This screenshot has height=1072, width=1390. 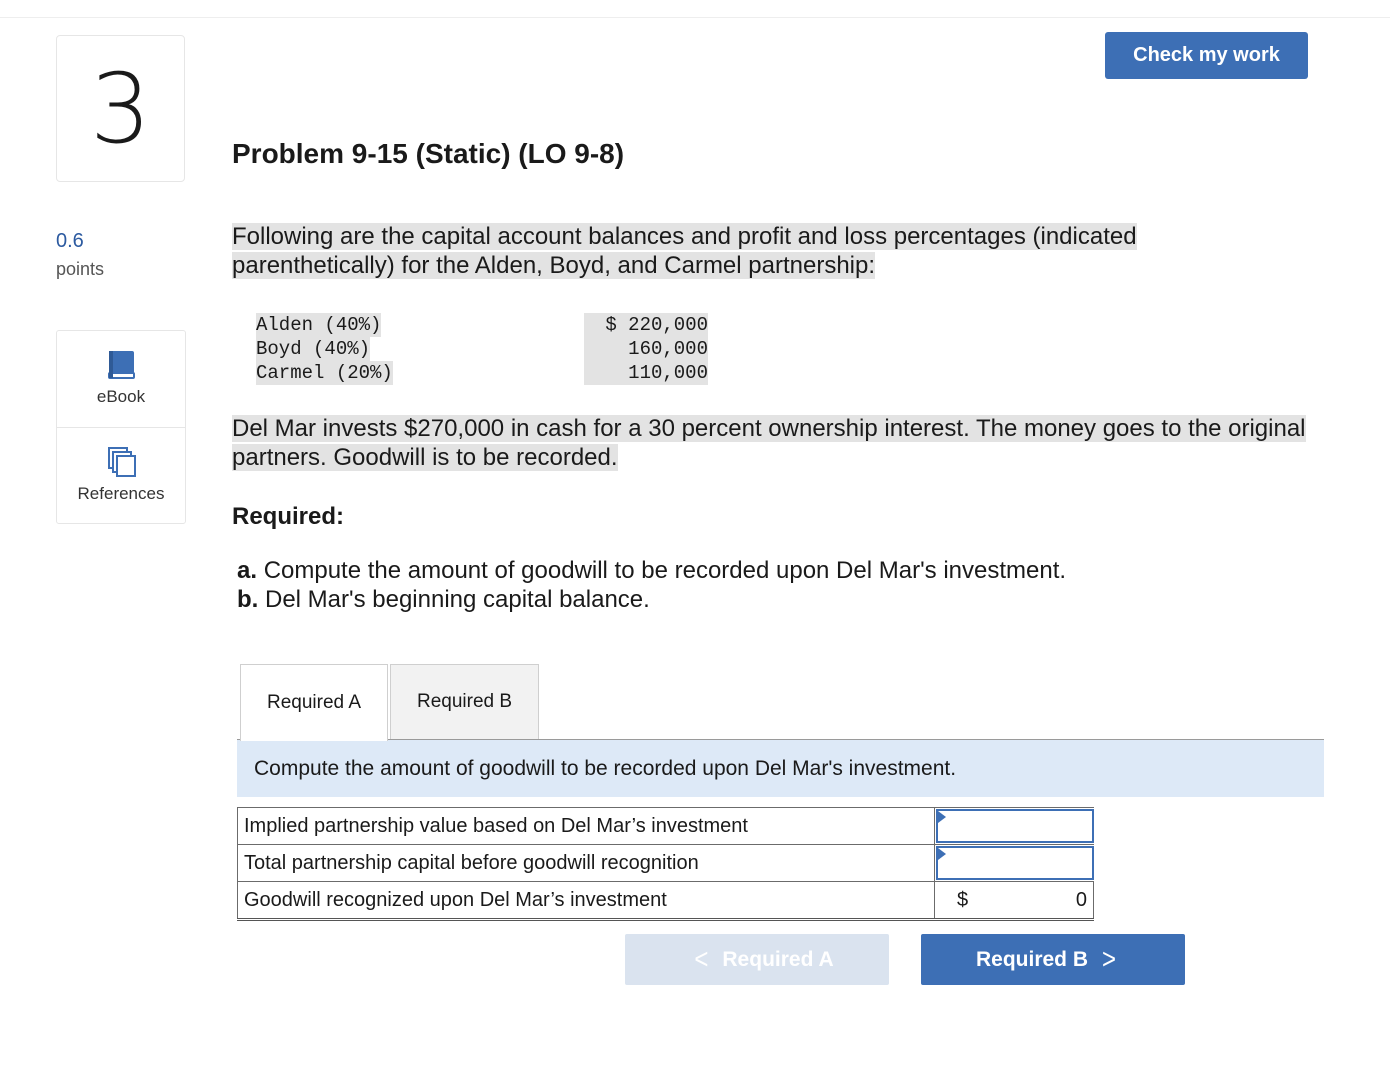 What do you see at coordinates (695, 17) in the screenshot?
I see `top-divider` at bounding box center [695, 17].